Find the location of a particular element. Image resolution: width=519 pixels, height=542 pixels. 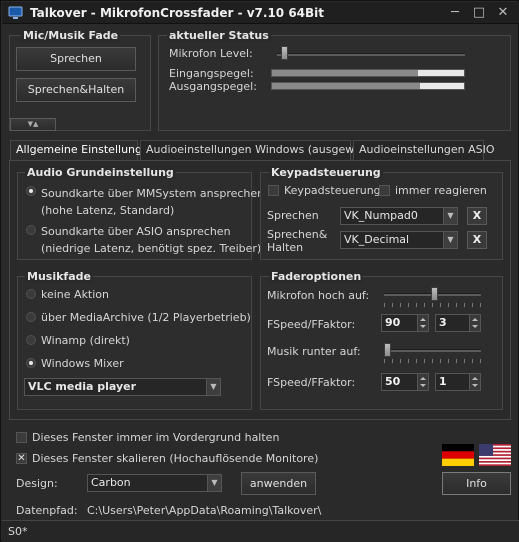

keypad-enable-checkbox is located at coordinates (273, 190).